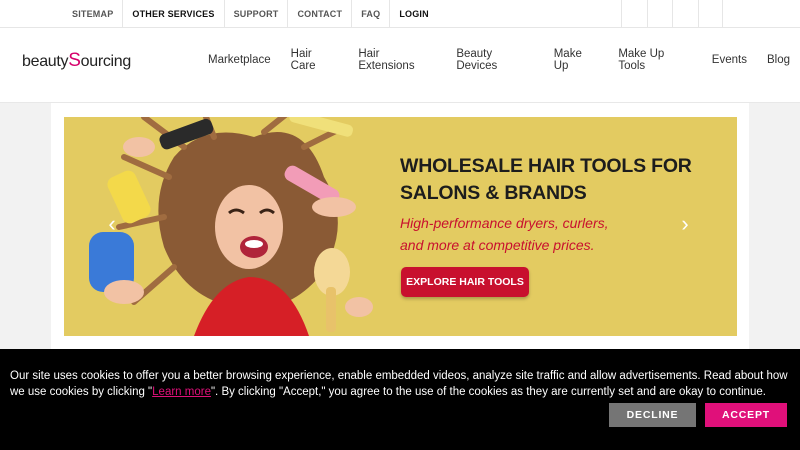 The image size is (800, 450). Describe the element at coordinates (45, 61) in the screenshot. I see `logo-text-part1: beauty` at that location.